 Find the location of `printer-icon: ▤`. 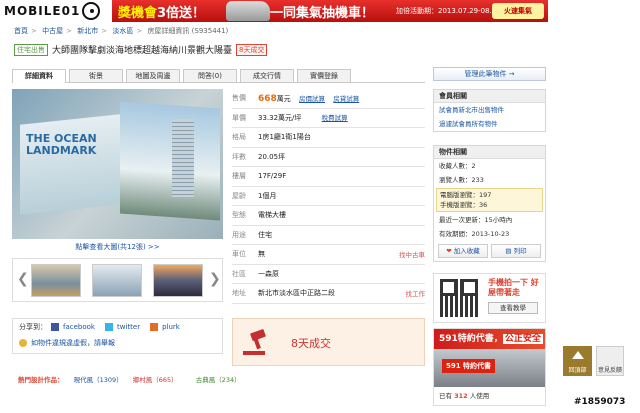

printer-icon: ▤ is located at coordinates (508, 251).